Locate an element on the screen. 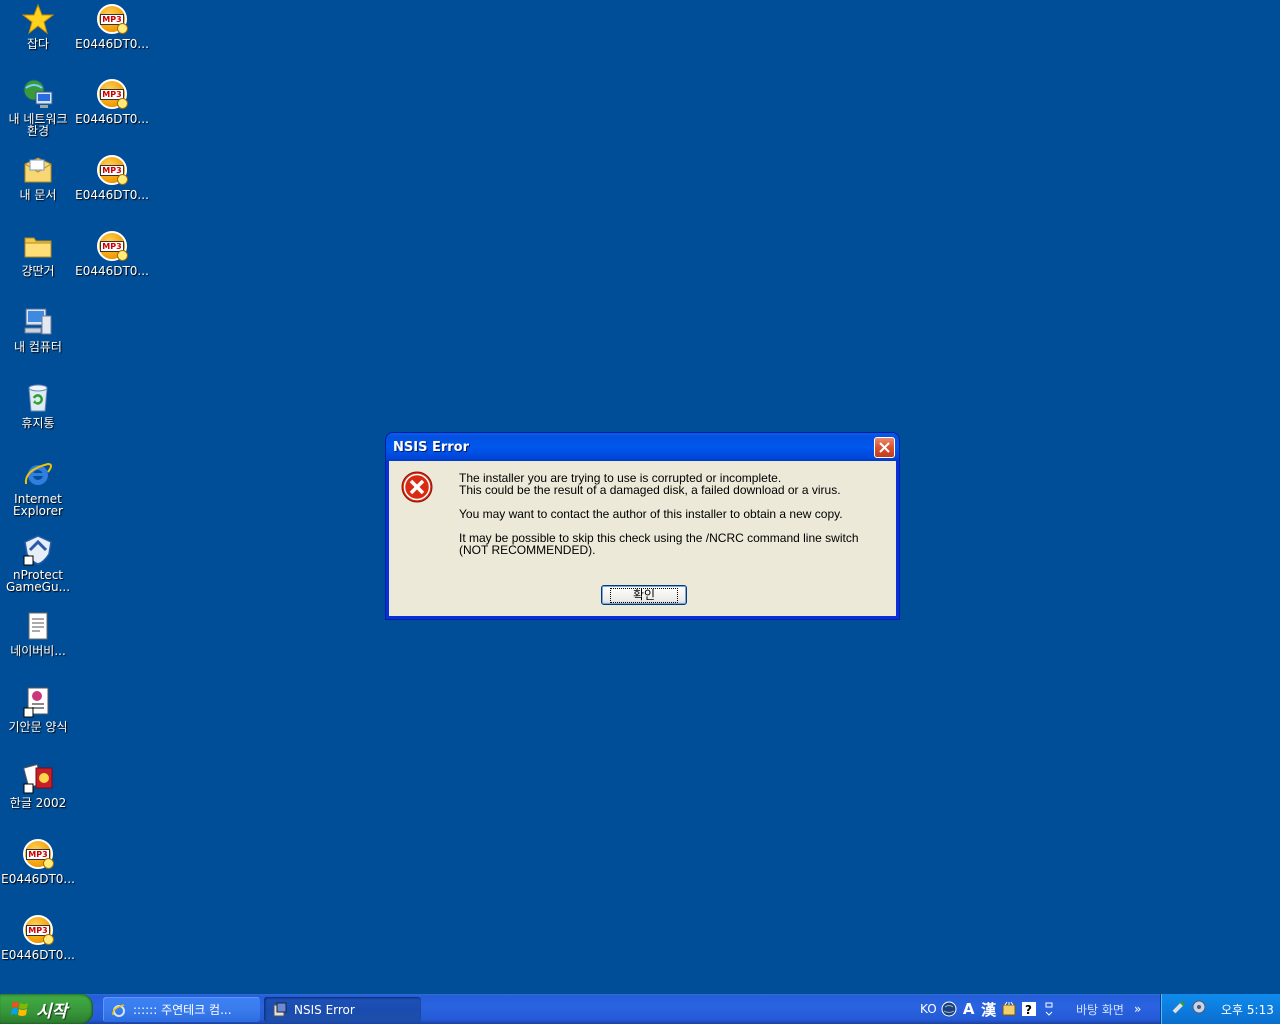 The width and height of the screenshot is (1280, 1024). folder-icon is located at coordinates (38, 246).